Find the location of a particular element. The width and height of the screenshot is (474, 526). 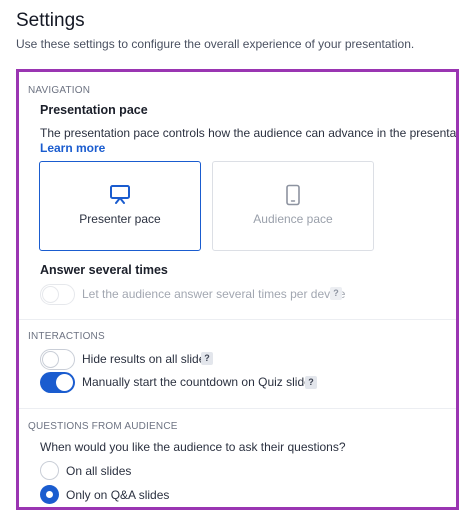

navigation-section-label: NAVIGATION is located at coordinates (59, 90).